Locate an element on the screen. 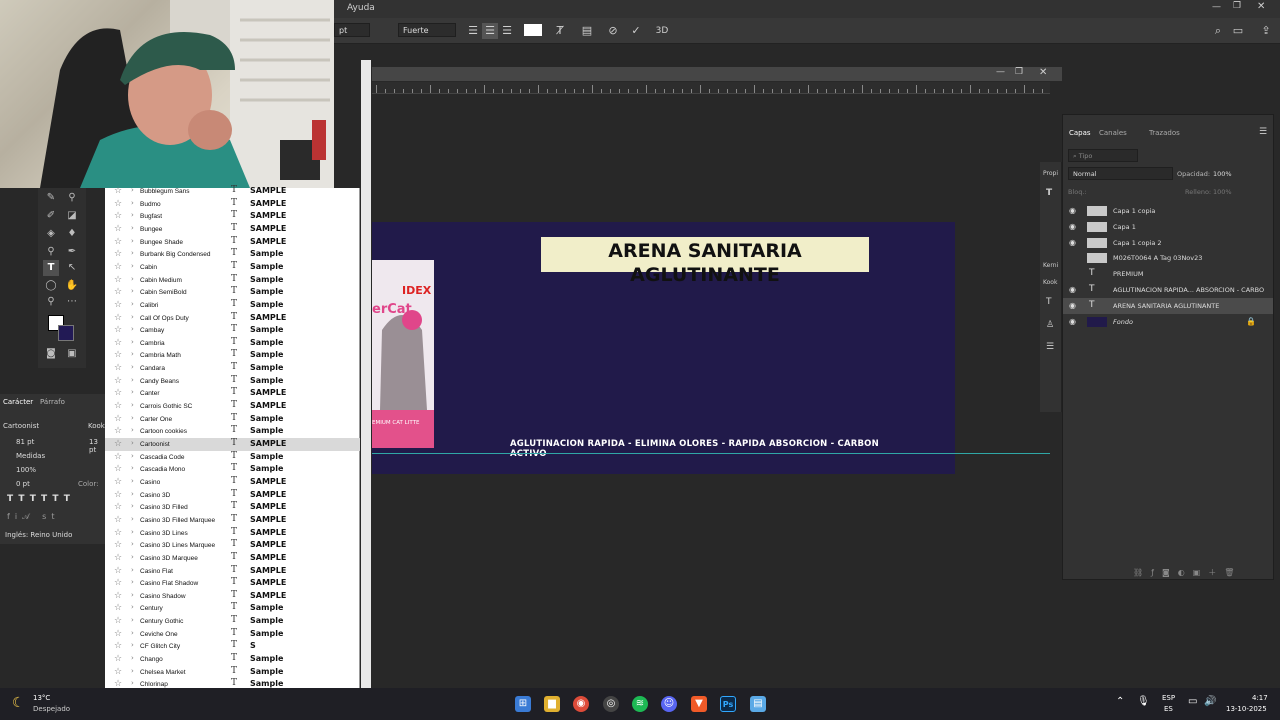 This screenshot has height=720, width=1280. tab-paragraph: Párrafo is located at coordinates (52, 402).